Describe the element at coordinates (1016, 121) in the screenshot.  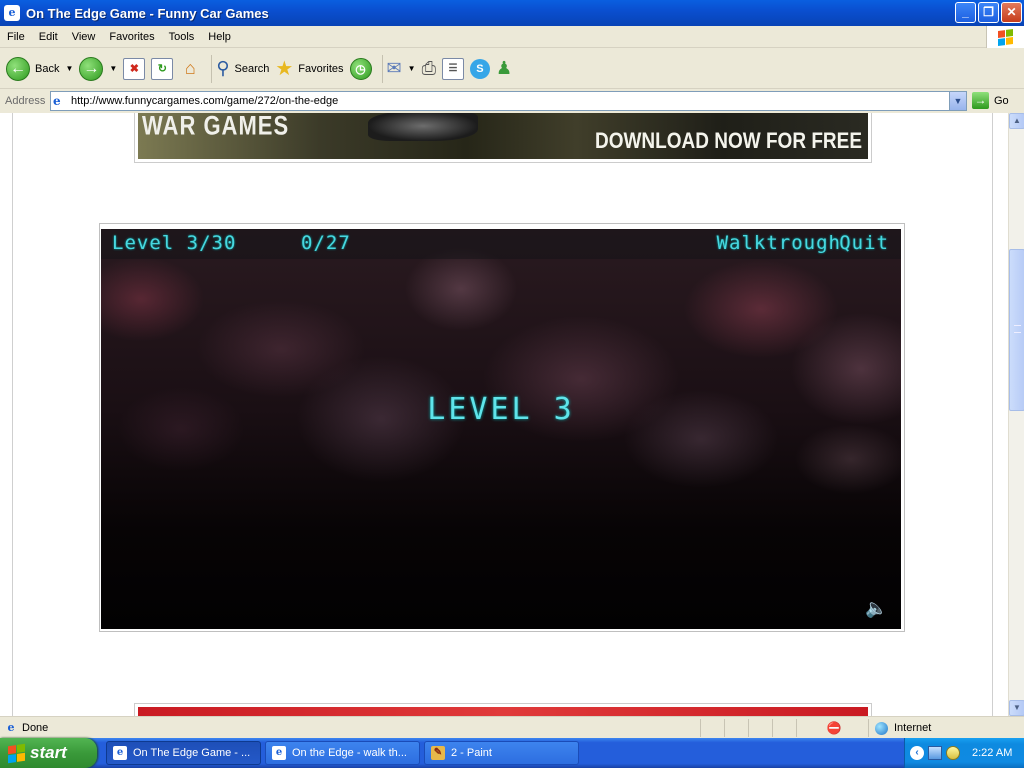
I see `scroll-up-button: ▲` at that location.